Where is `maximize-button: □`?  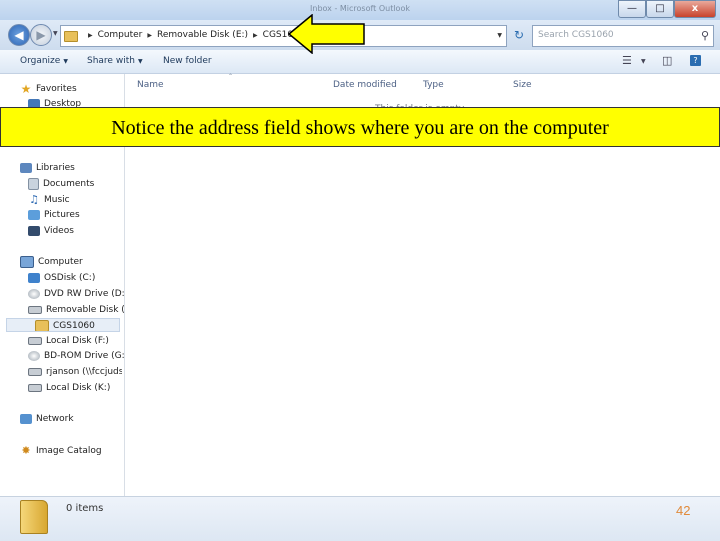 maximize-button: □ is located at coordinates (660, 9).